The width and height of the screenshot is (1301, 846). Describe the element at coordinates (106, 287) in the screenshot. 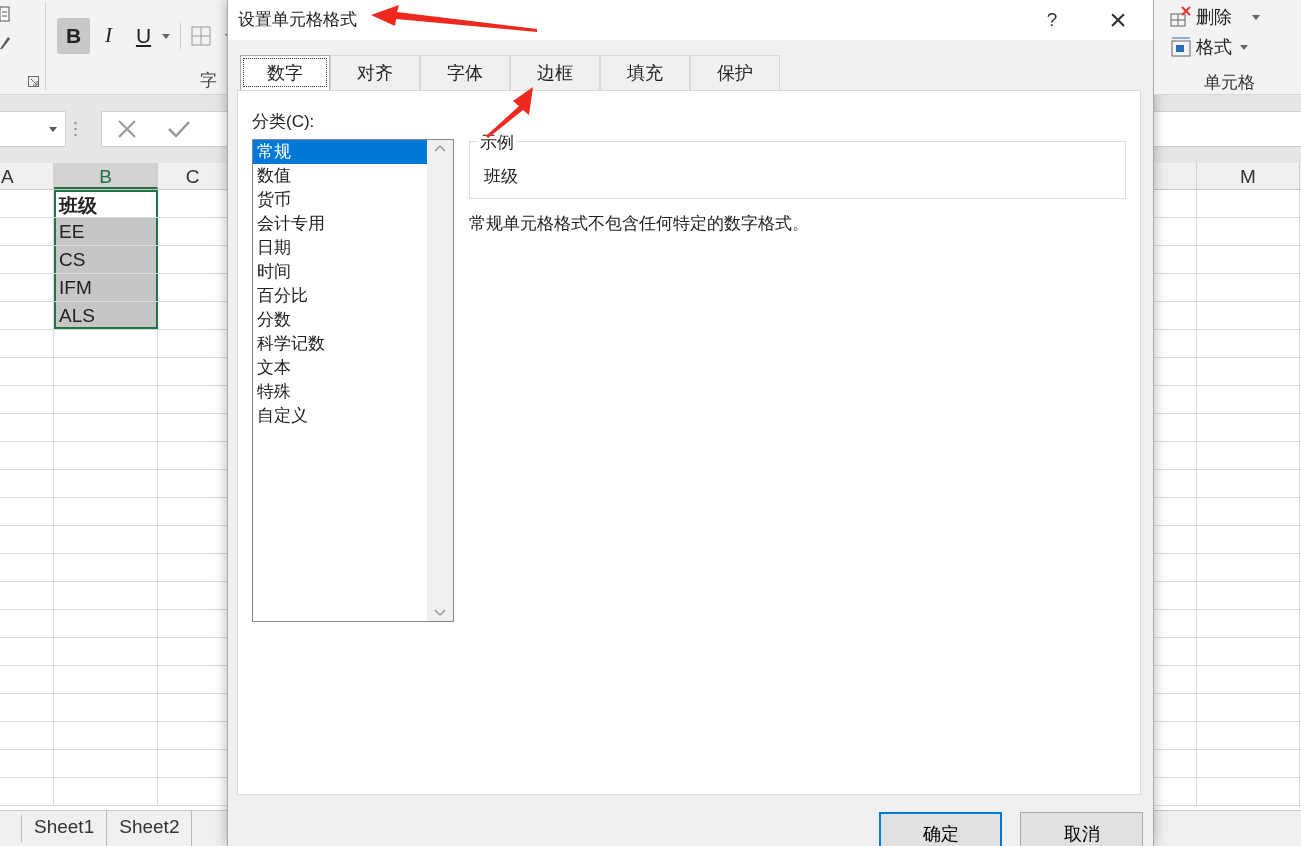

I see `table-cell: IFM` at that location.